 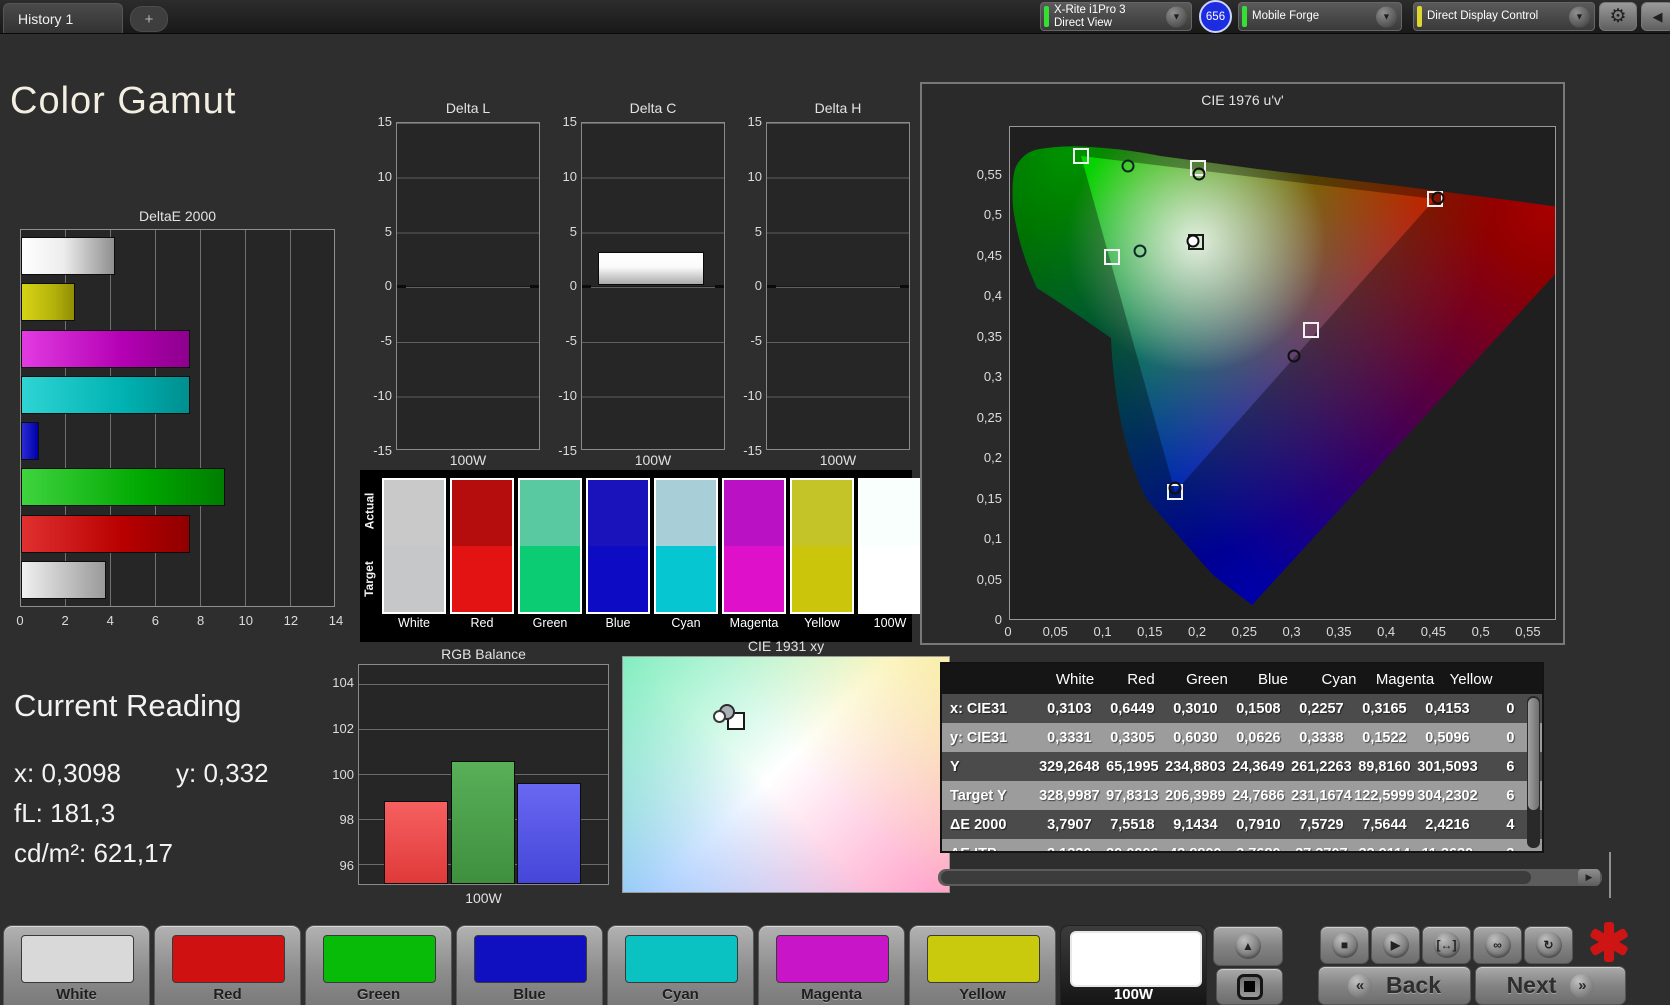 I want to click on axis-tick-label: 6, so click(x=155, y=620).